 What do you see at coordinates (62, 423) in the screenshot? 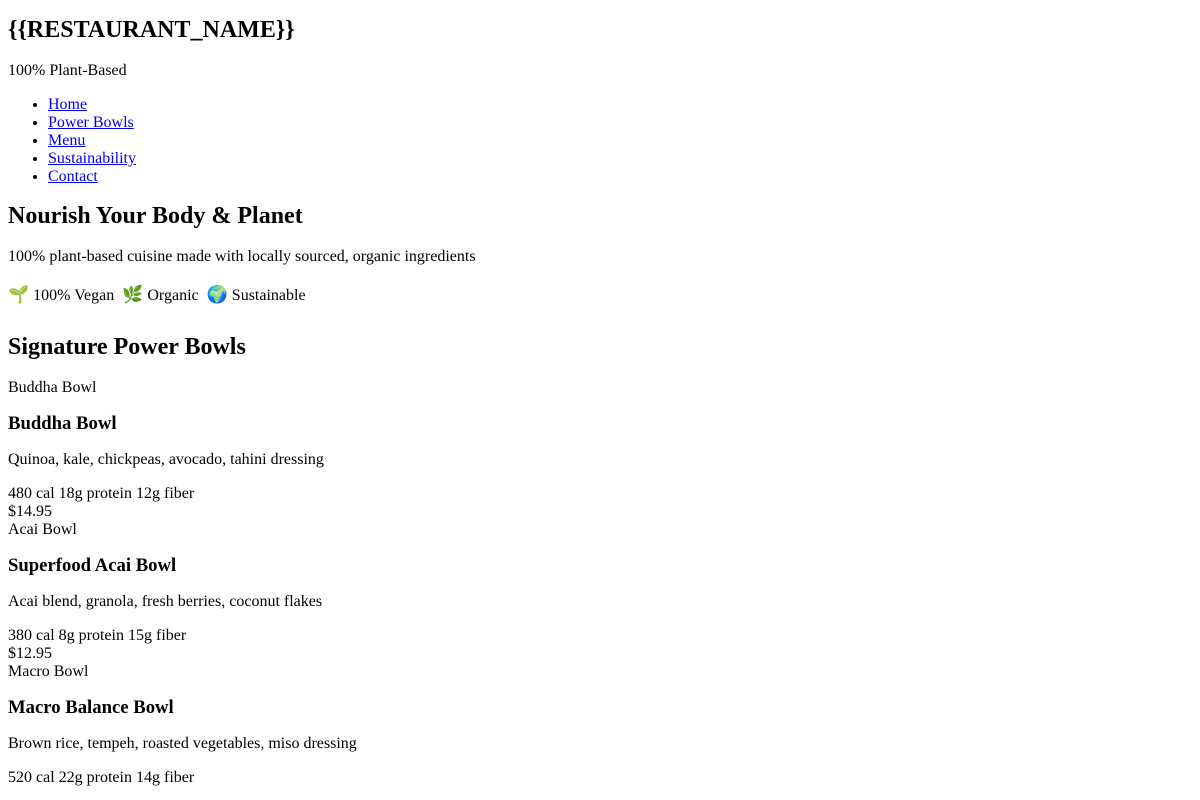
I see `bowl-name: Buddha Bowl` at bounding box center [62, 423].